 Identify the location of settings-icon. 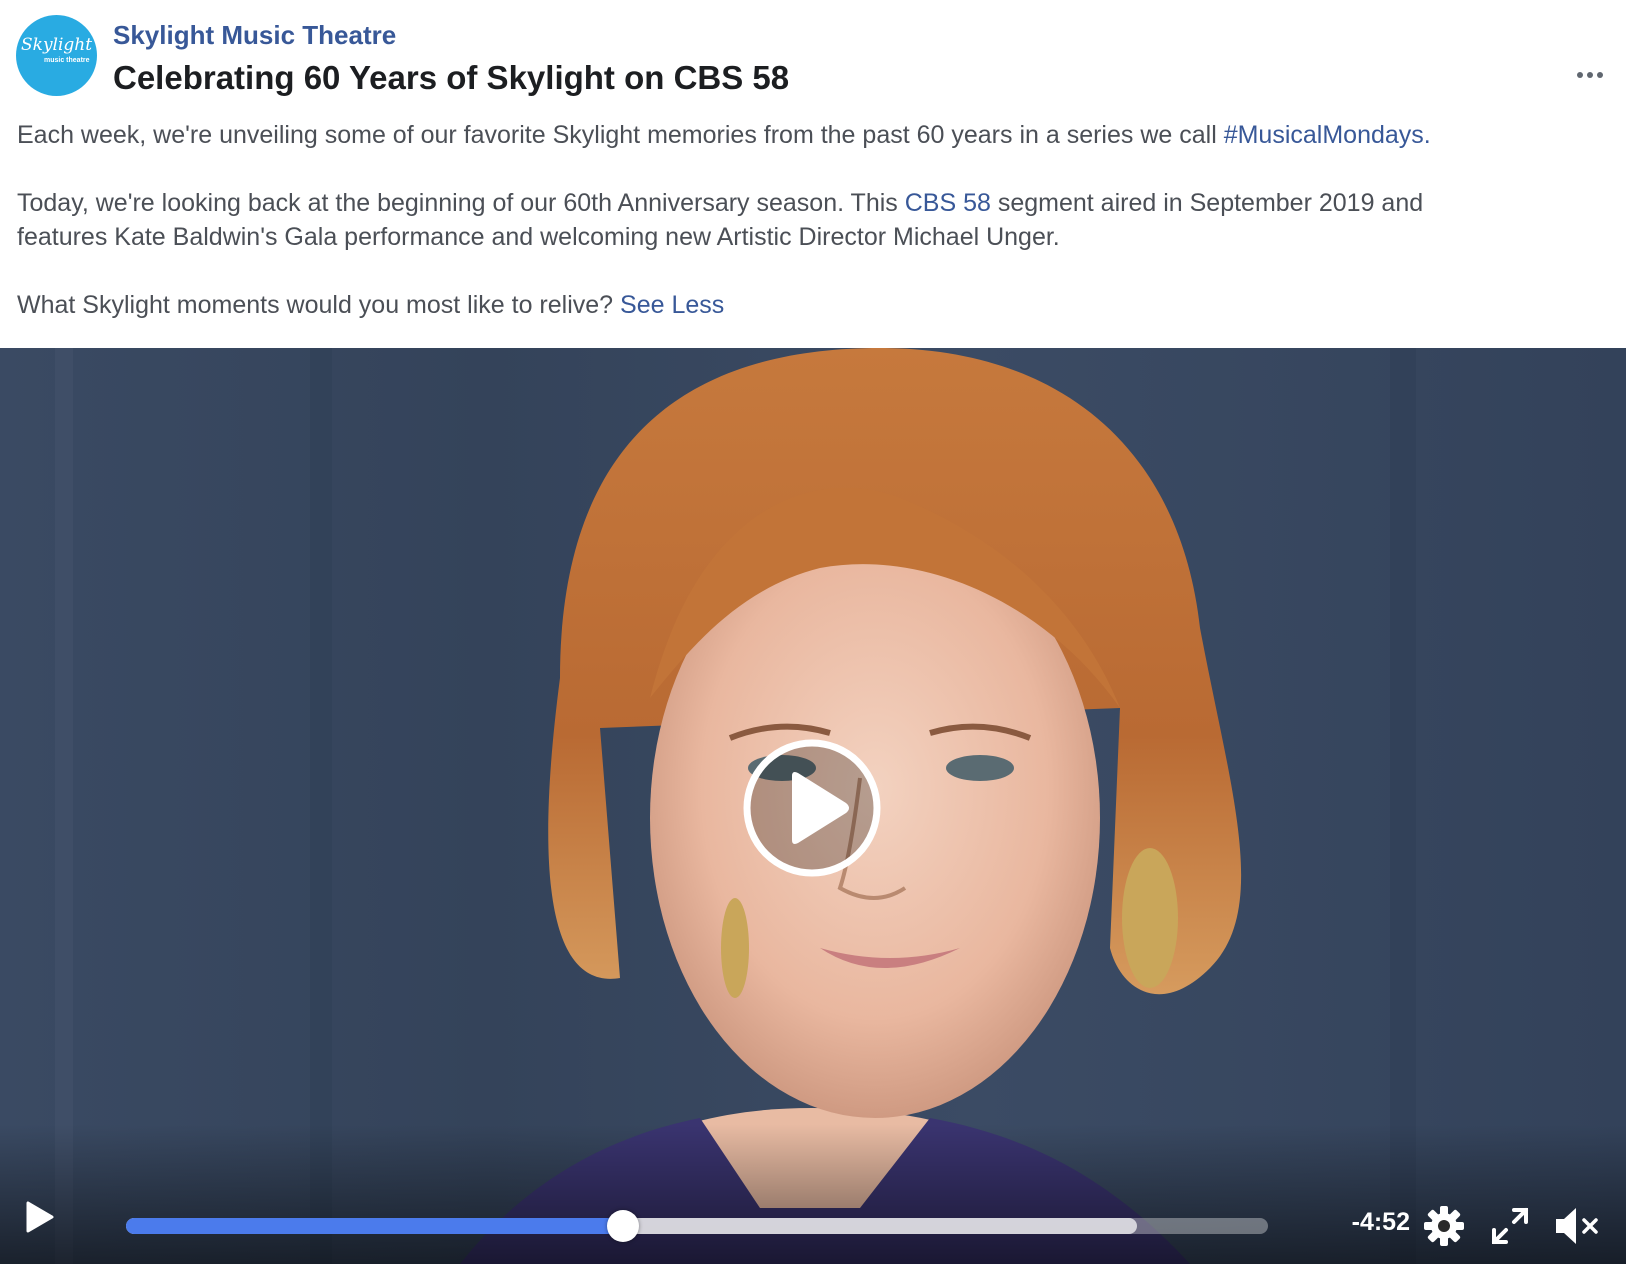
(1444, 1226).